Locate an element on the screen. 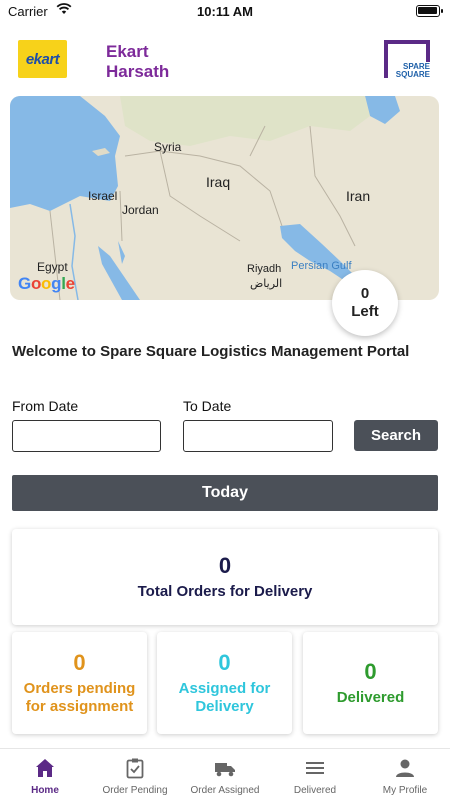  list-icon is located at coordinates (315, 768).